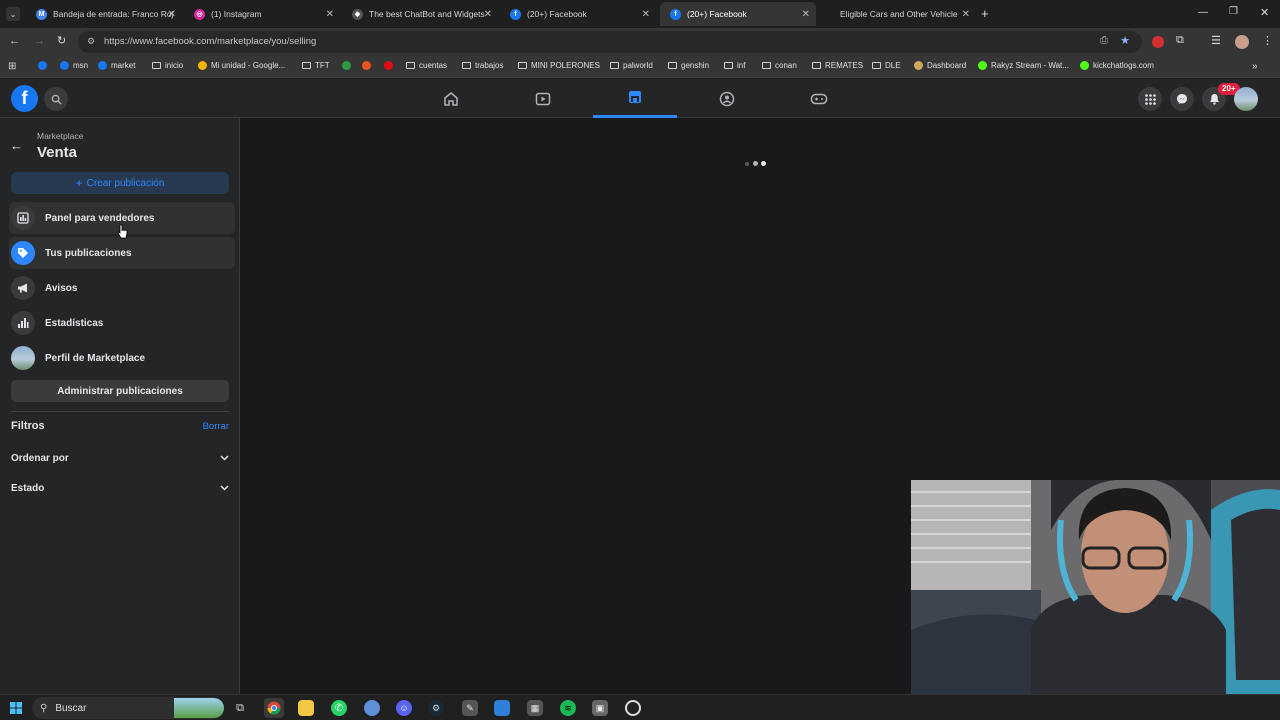 This screenshot has height=720, width=1280. I want to click on tab-title: (1) Instagram, so click(236, 14).